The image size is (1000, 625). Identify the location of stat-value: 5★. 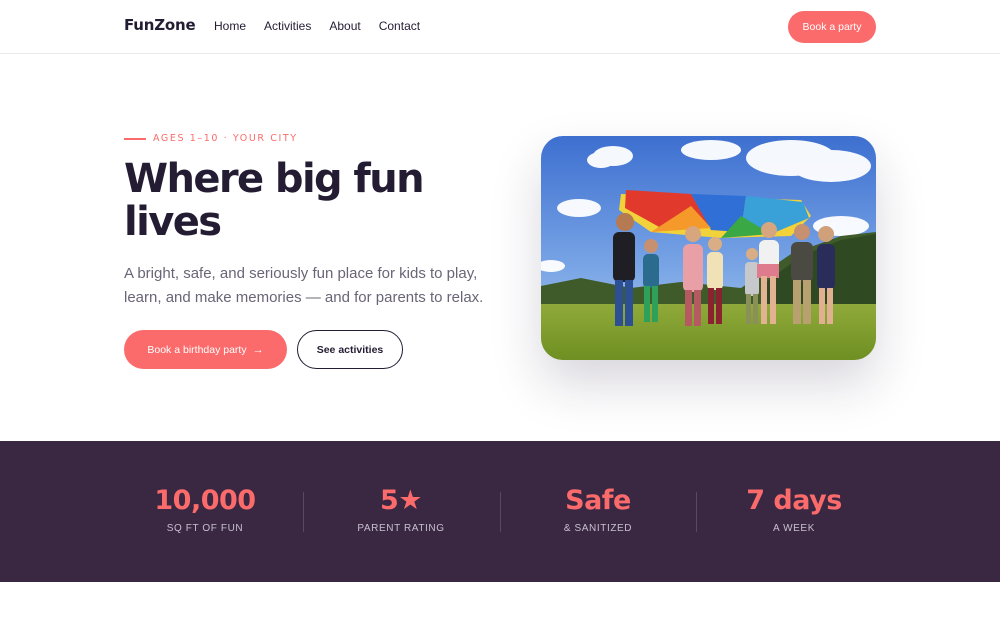
(401, 500).